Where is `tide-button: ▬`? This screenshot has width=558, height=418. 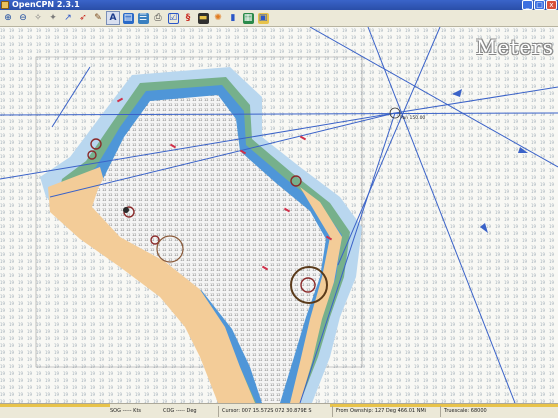
tide-button: ▬ is located at coordinates (203, 18).